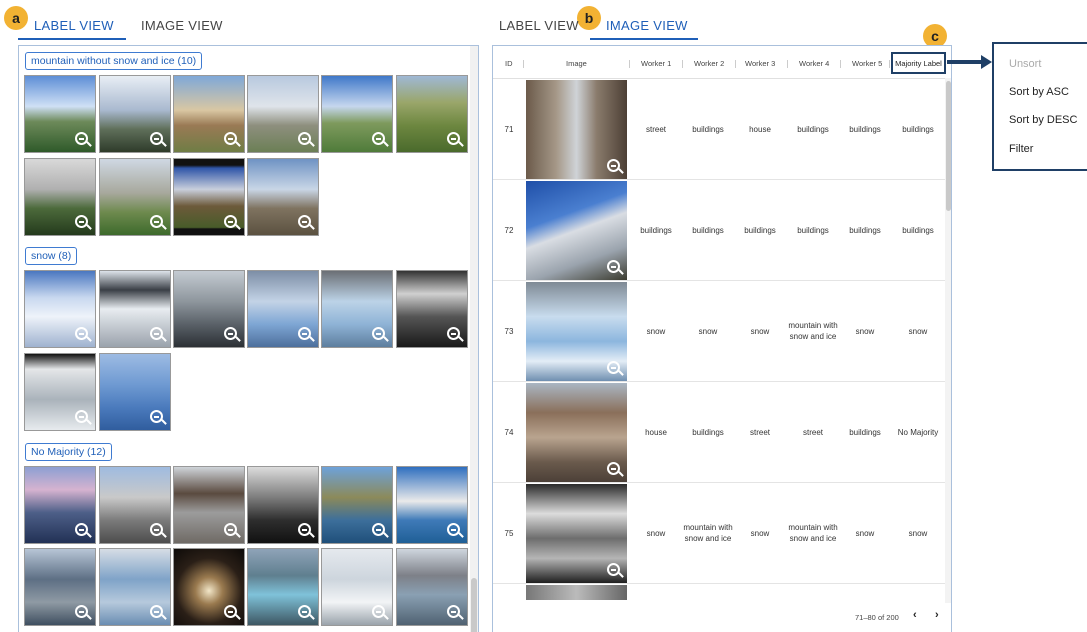 The height and width of the screenshot is (632, 1087). I want to click on header-image: Image, so click(576, 63).